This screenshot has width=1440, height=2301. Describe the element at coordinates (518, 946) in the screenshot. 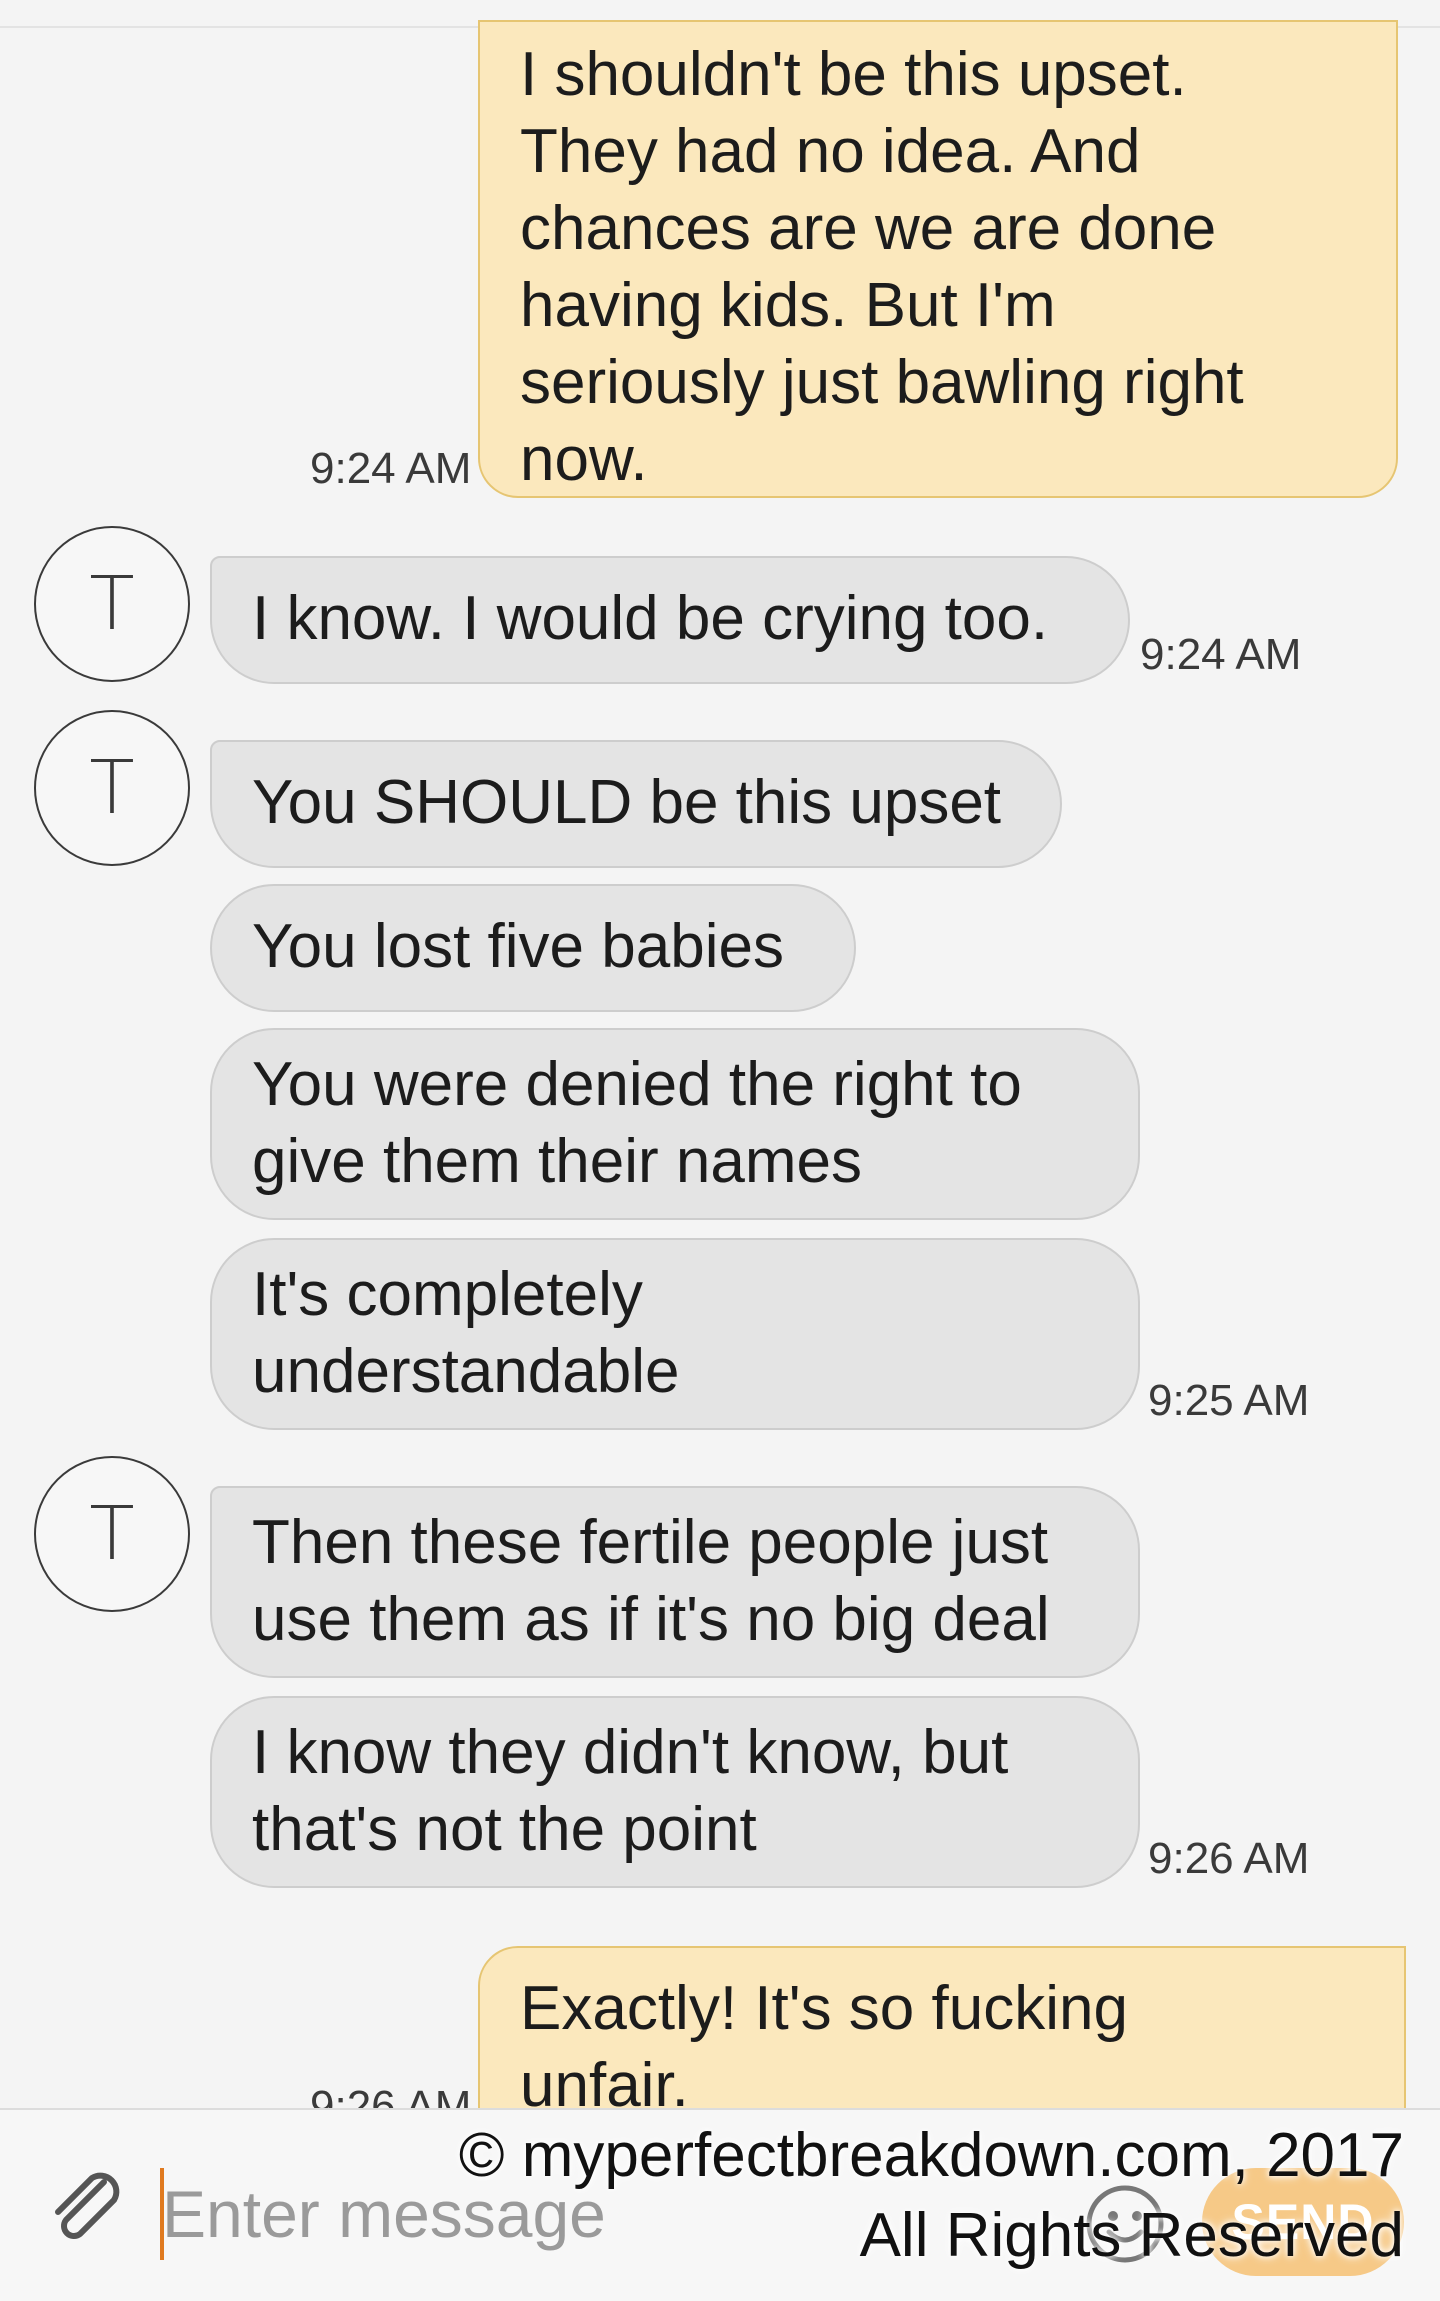

I see `message-line: You lost five babies` at that location.